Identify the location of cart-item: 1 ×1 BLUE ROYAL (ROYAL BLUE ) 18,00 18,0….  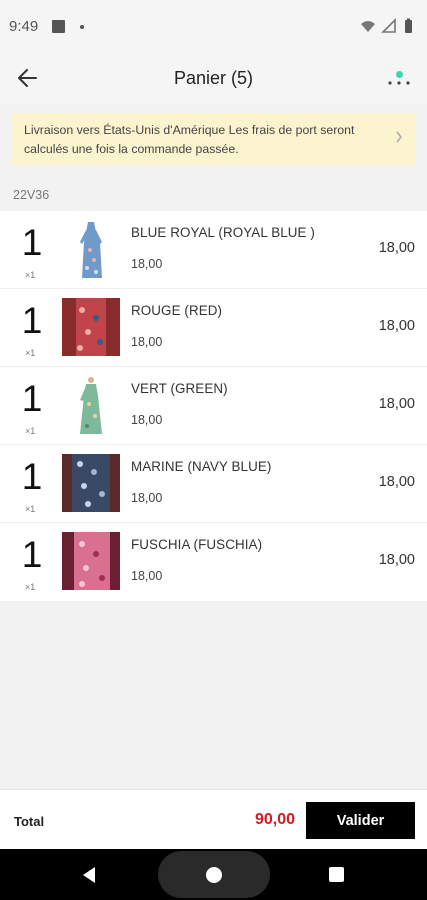
(213, 250).